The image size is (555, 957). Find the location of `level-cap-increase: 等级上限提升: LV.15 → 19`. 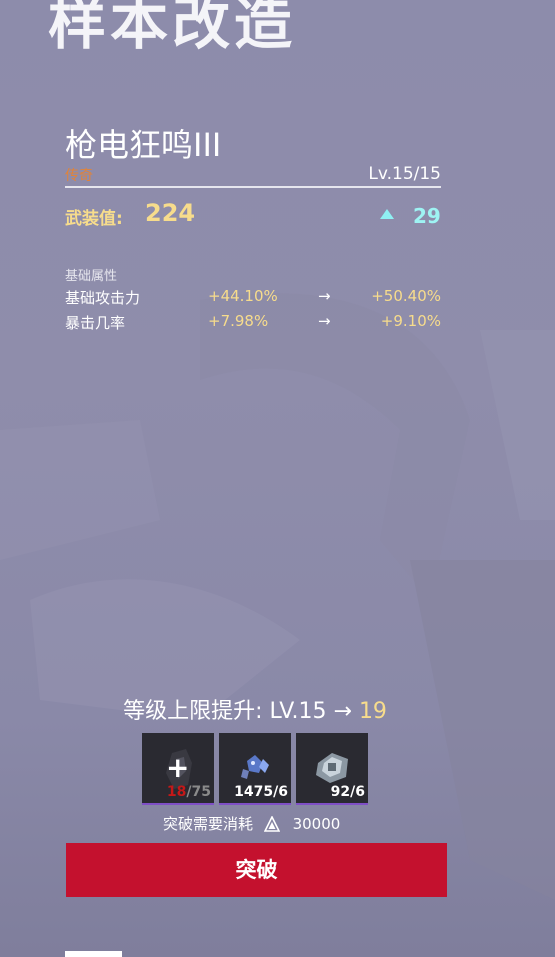

level-cap-increase: 等级上限提升: LV.15 → 19 is located at coordinates (255, 709).